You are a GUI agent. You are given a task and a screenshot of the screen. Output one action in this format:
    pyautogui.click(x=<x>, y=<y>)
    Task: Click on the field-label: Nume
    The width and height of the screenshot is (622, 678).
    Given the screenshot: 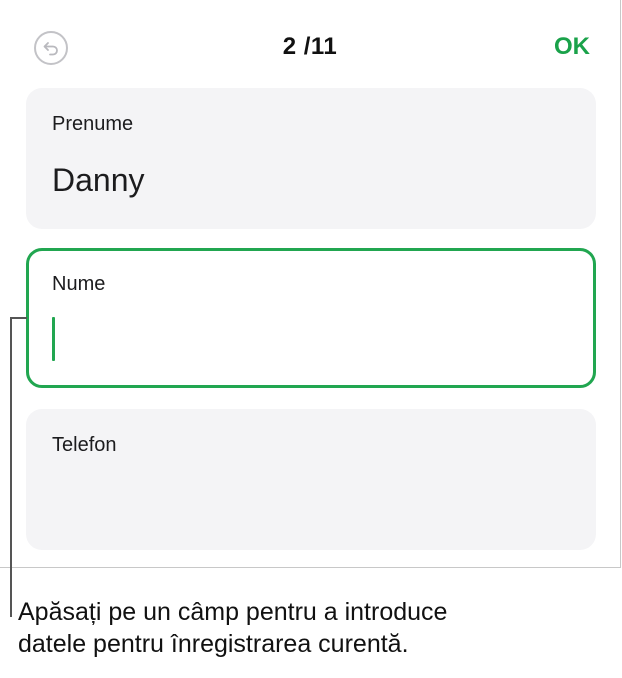 What is the action you would take?
    pyautogui.click(x=79, y=284)
    